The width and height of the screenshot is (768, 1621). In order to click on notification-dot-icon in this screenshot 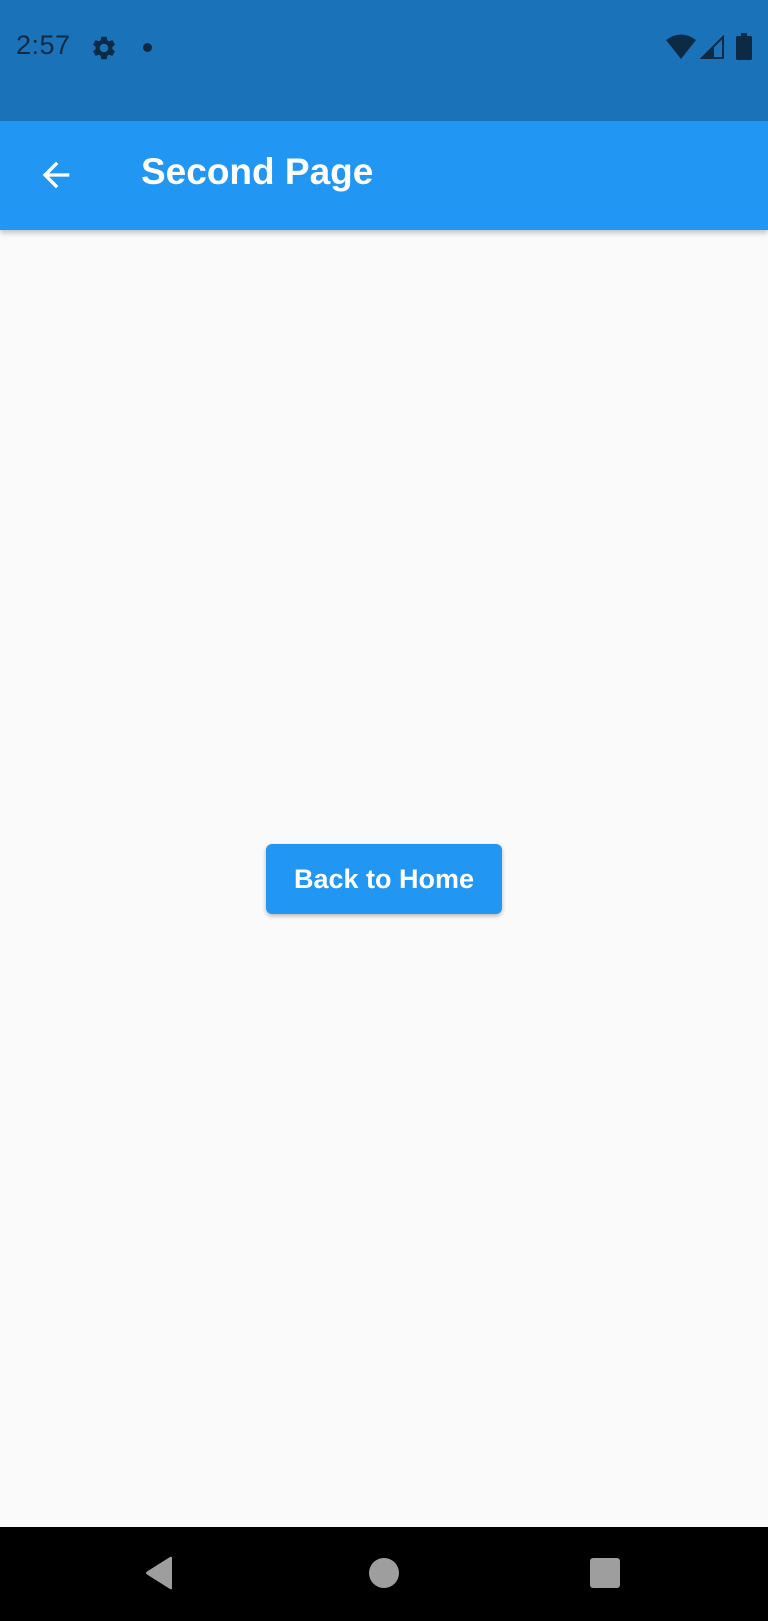, I will do `click(147, 47)`.